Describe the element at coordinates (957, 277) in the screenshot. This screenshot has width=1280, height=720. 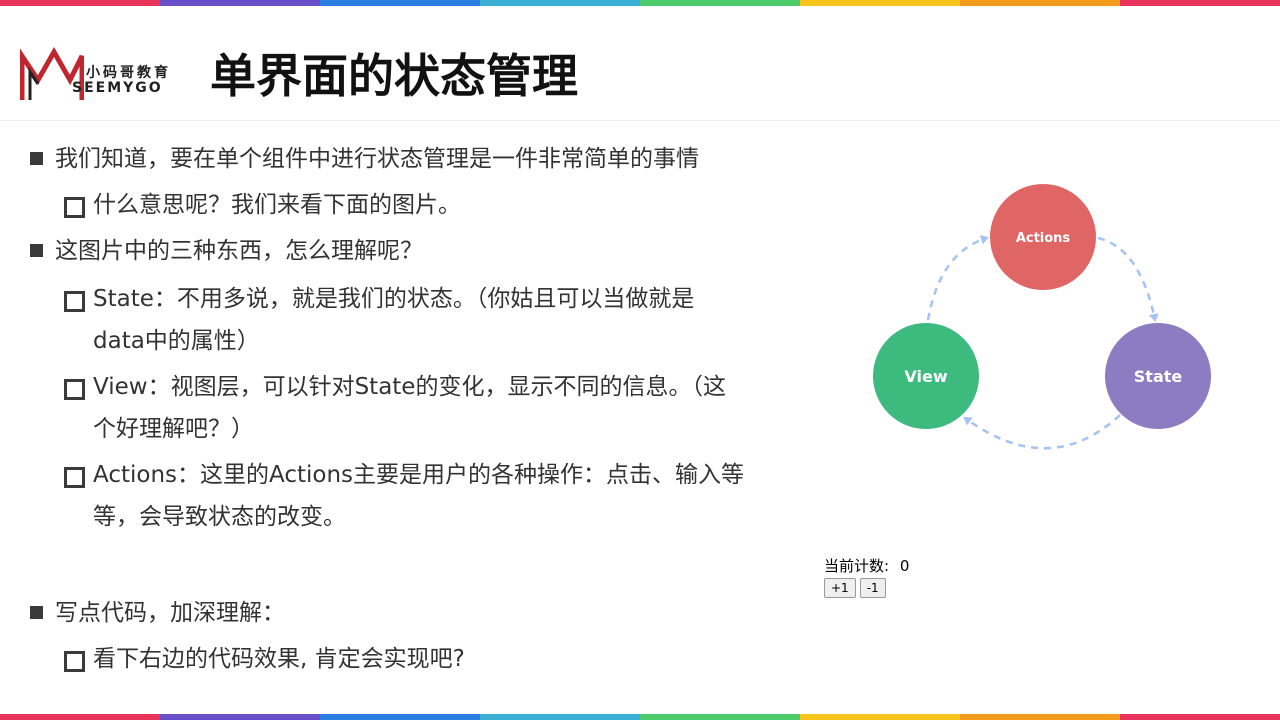
I see `arrow-view-to-actions` at that location.